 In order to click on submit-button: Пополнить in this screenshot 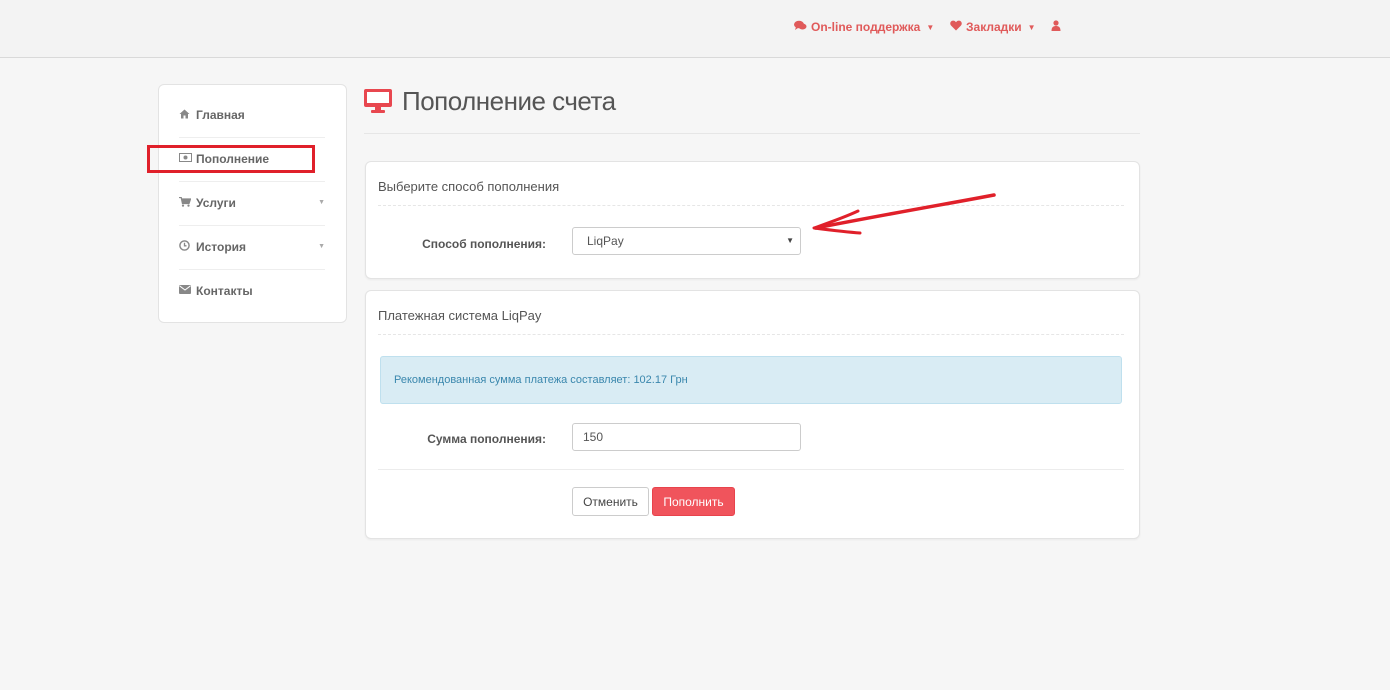, I will do `click(693, 501)`.